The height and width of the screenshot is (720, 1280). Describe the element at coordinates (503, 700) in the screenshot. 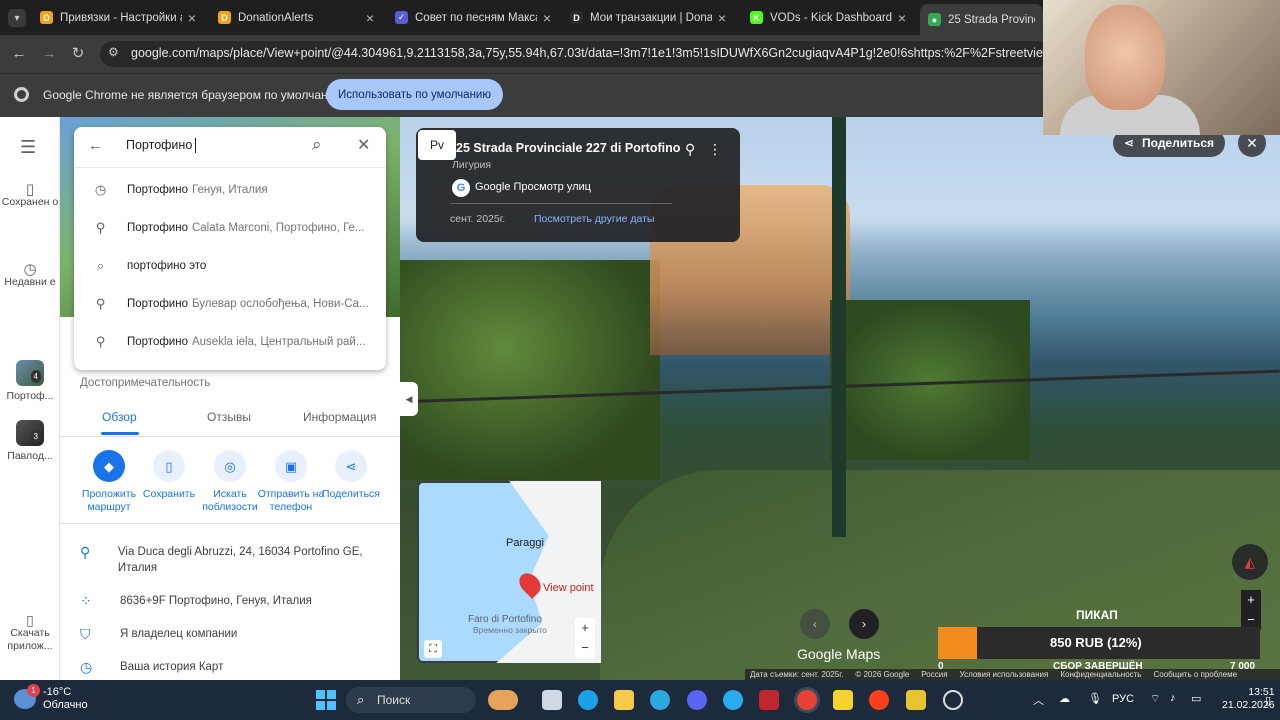

I see `search-highlight-icon` at that location.